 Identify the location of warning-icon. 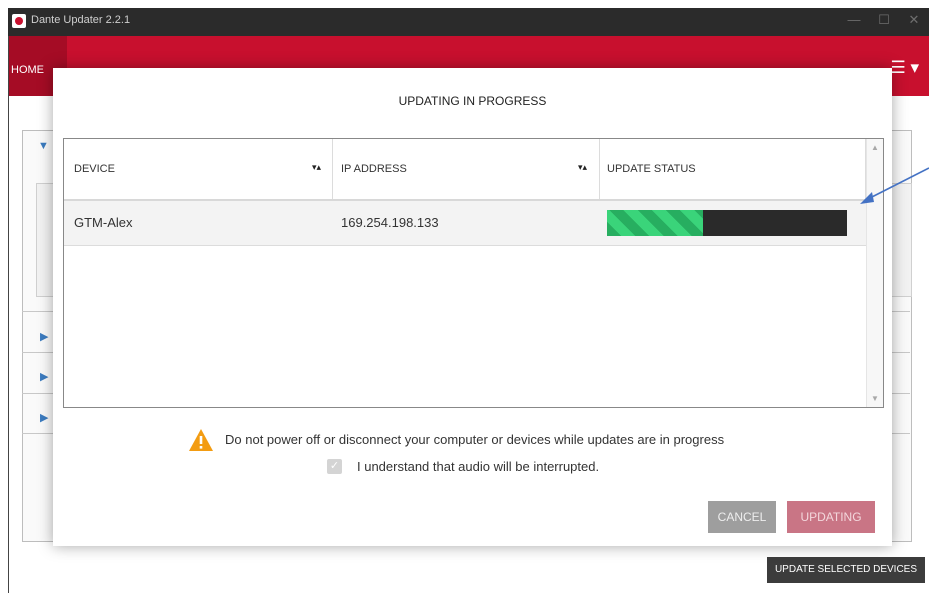
(201, 440).